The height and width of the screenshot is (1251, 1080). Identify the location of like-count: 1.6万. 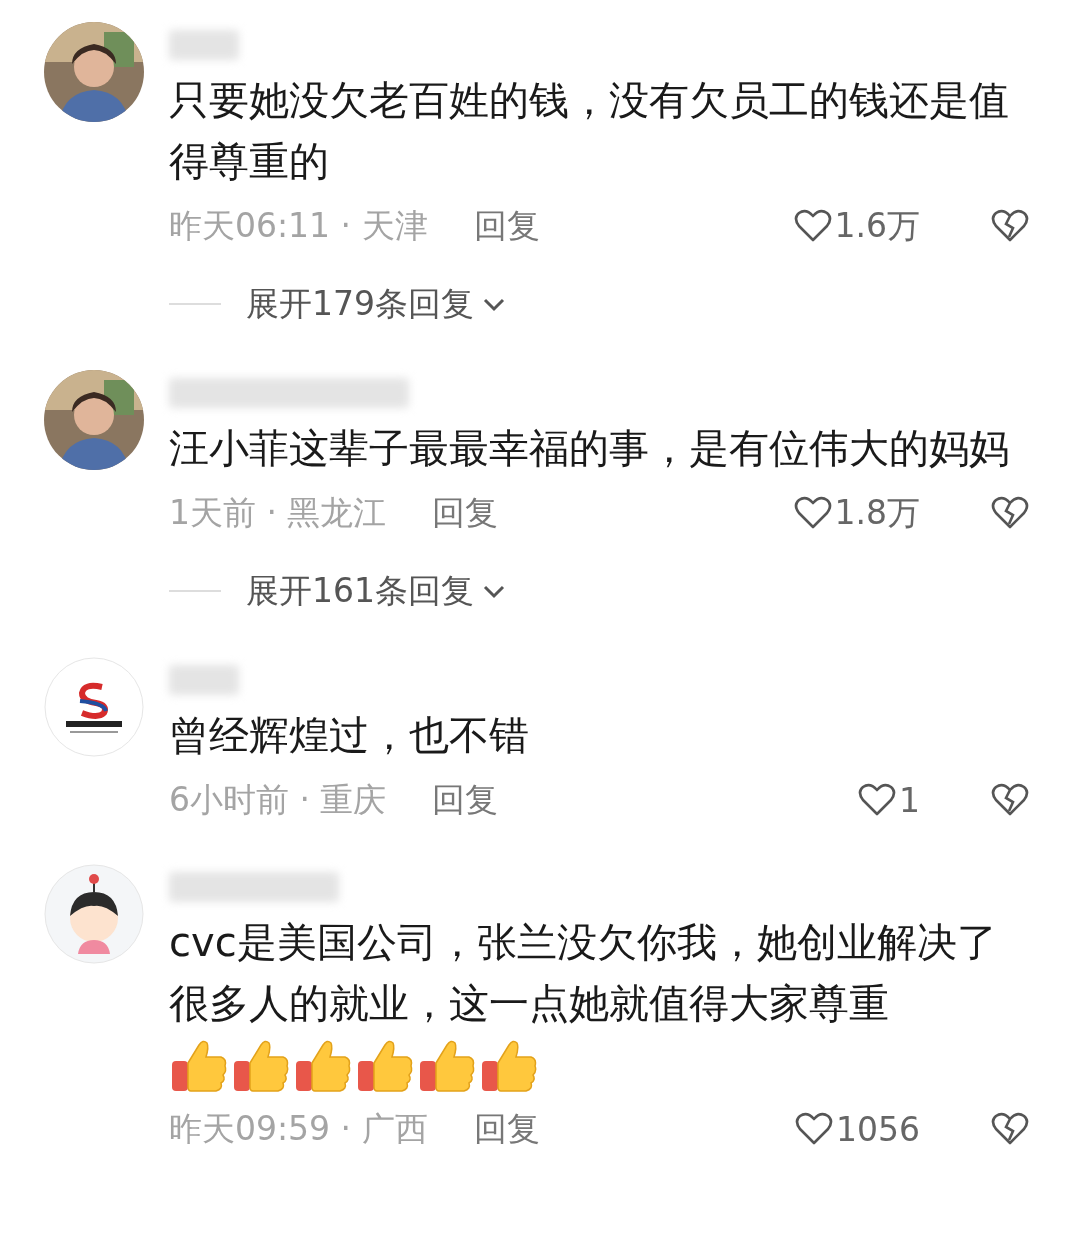
(877, 225).